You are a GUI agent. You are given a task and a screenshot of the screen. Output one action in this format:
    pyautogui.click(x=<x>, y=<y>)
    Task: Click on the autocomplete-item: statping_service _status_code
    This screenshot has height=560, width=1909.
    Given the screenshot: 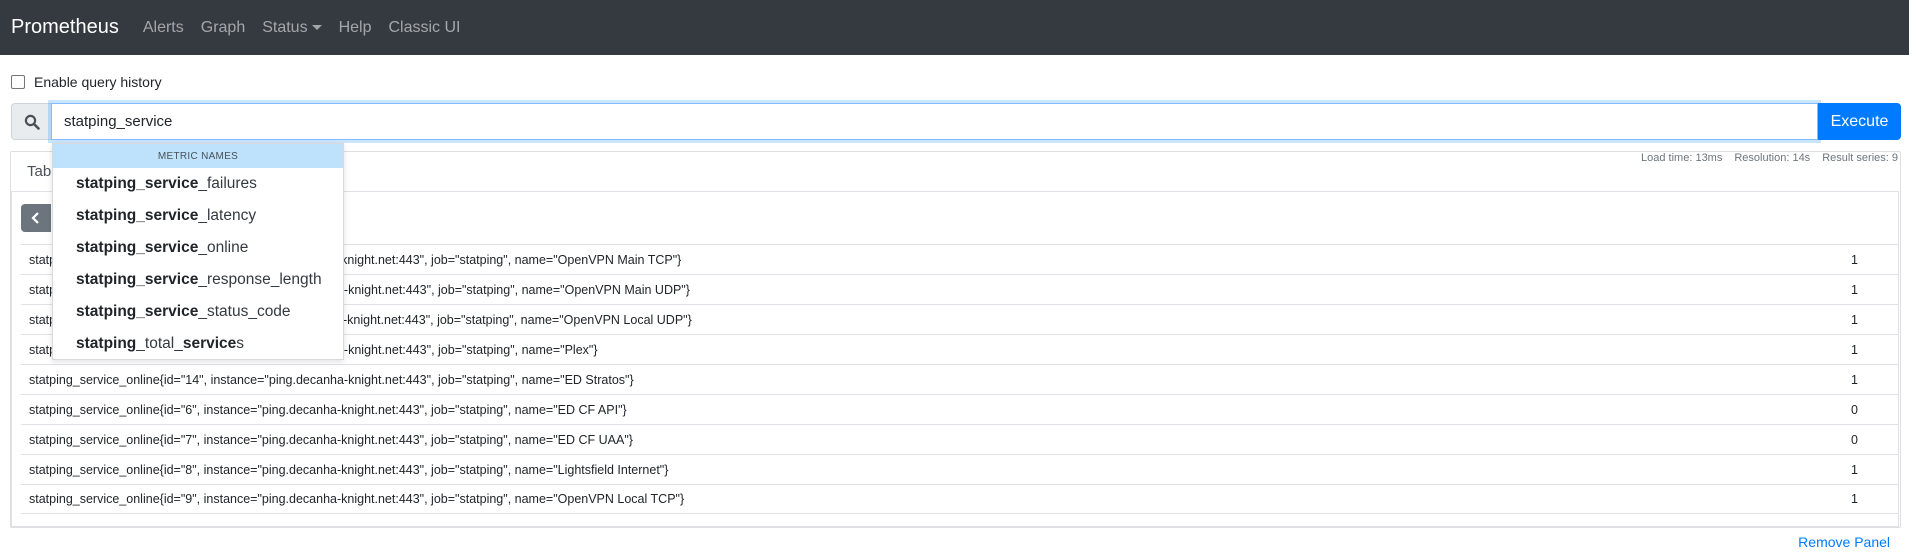 What is the action you would take?
    pyautogui.click(x=198, y=312)
    